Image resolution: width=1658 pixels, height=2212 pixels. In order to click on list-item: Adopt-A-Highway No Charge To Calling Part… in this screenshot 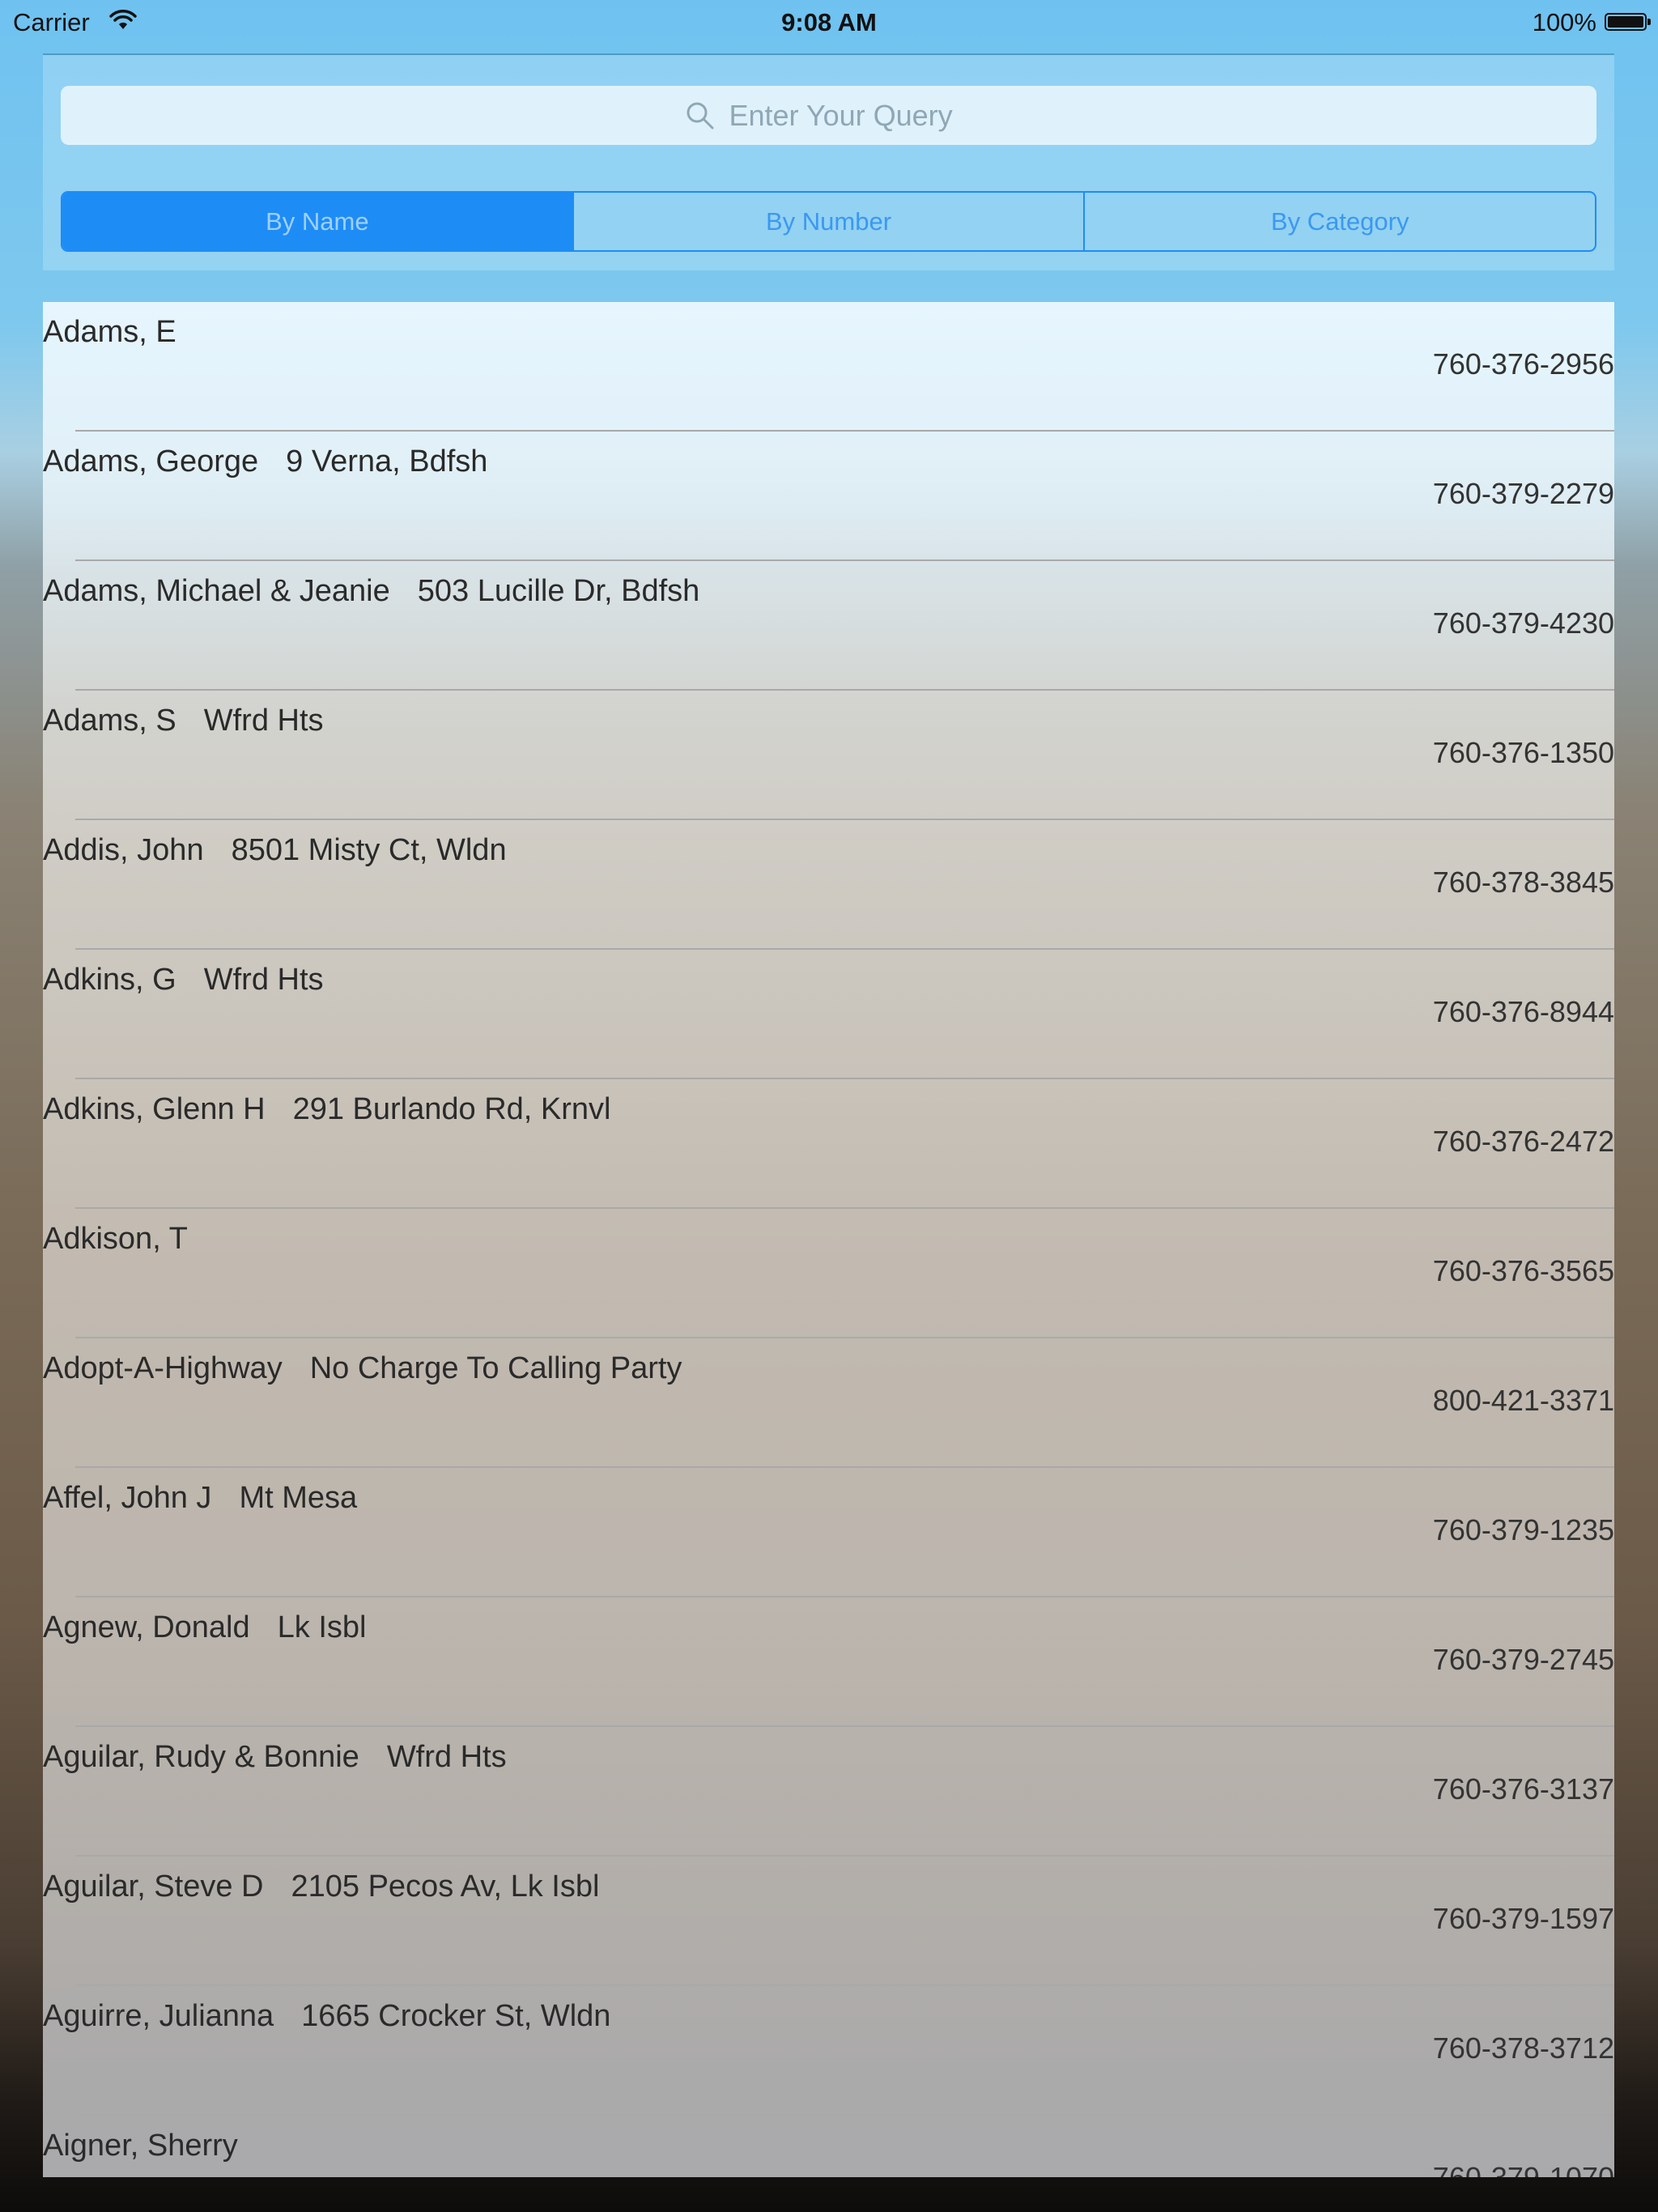, I will do `click(828, 1403)`.